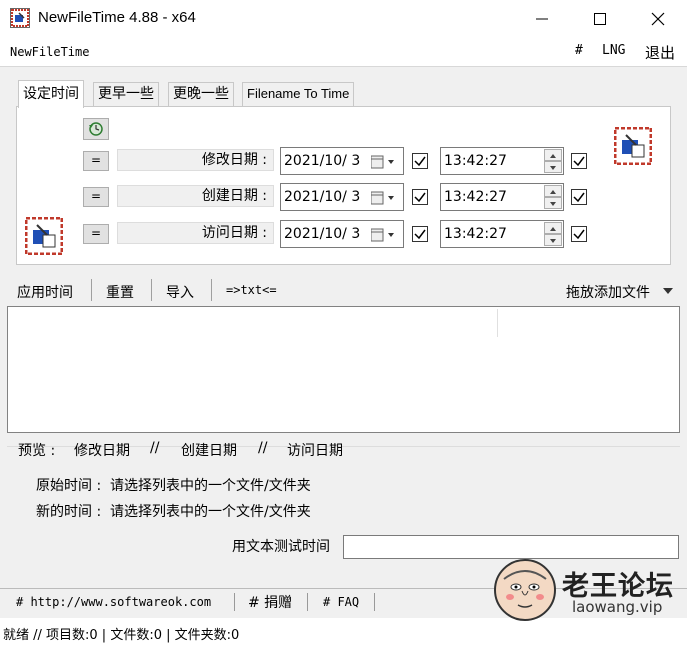  I want to click on new-time-value: 请选择列表中的一个文件/文件夹, so click(210, 512).